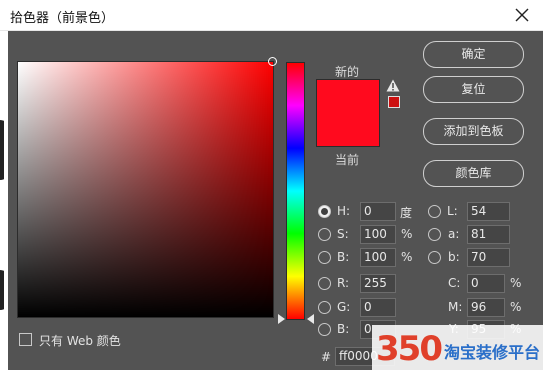 The image size is (543, 385). What do you see at coordinates (378, 234) in the screenshot?
I see `s-input: 100` at bounding box center [378, 234].